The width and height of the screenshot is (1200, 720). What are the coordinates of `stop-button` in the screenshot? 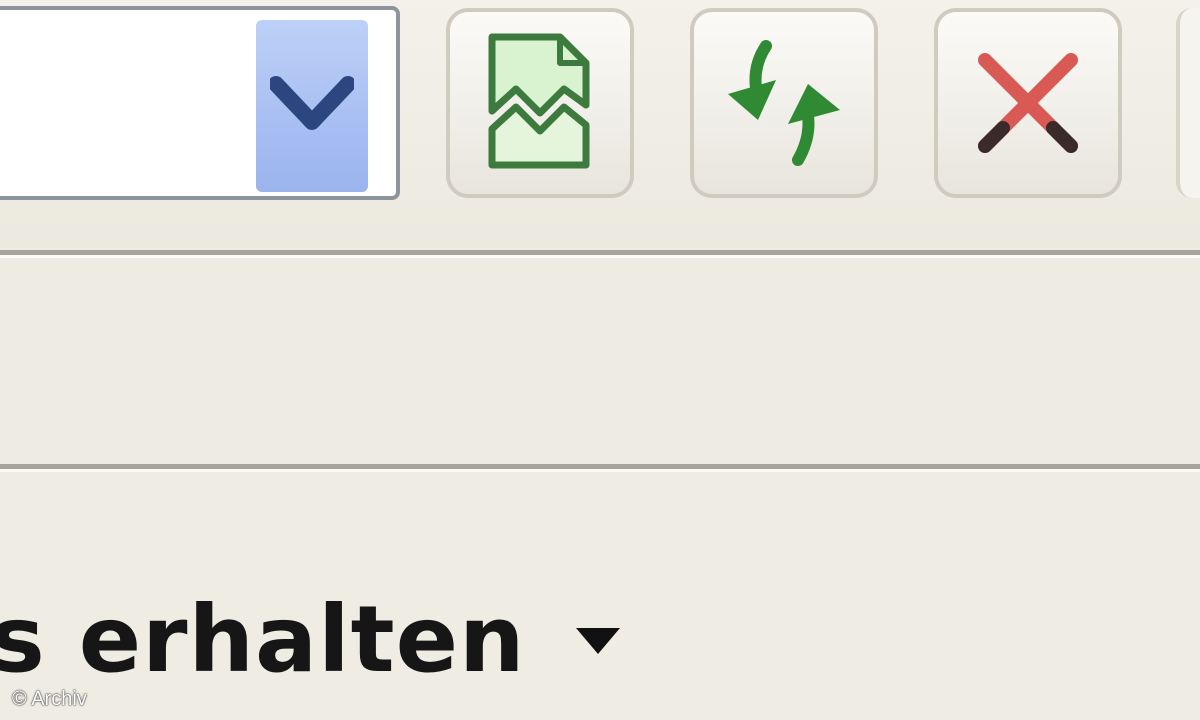 It's located at (1028, 103).